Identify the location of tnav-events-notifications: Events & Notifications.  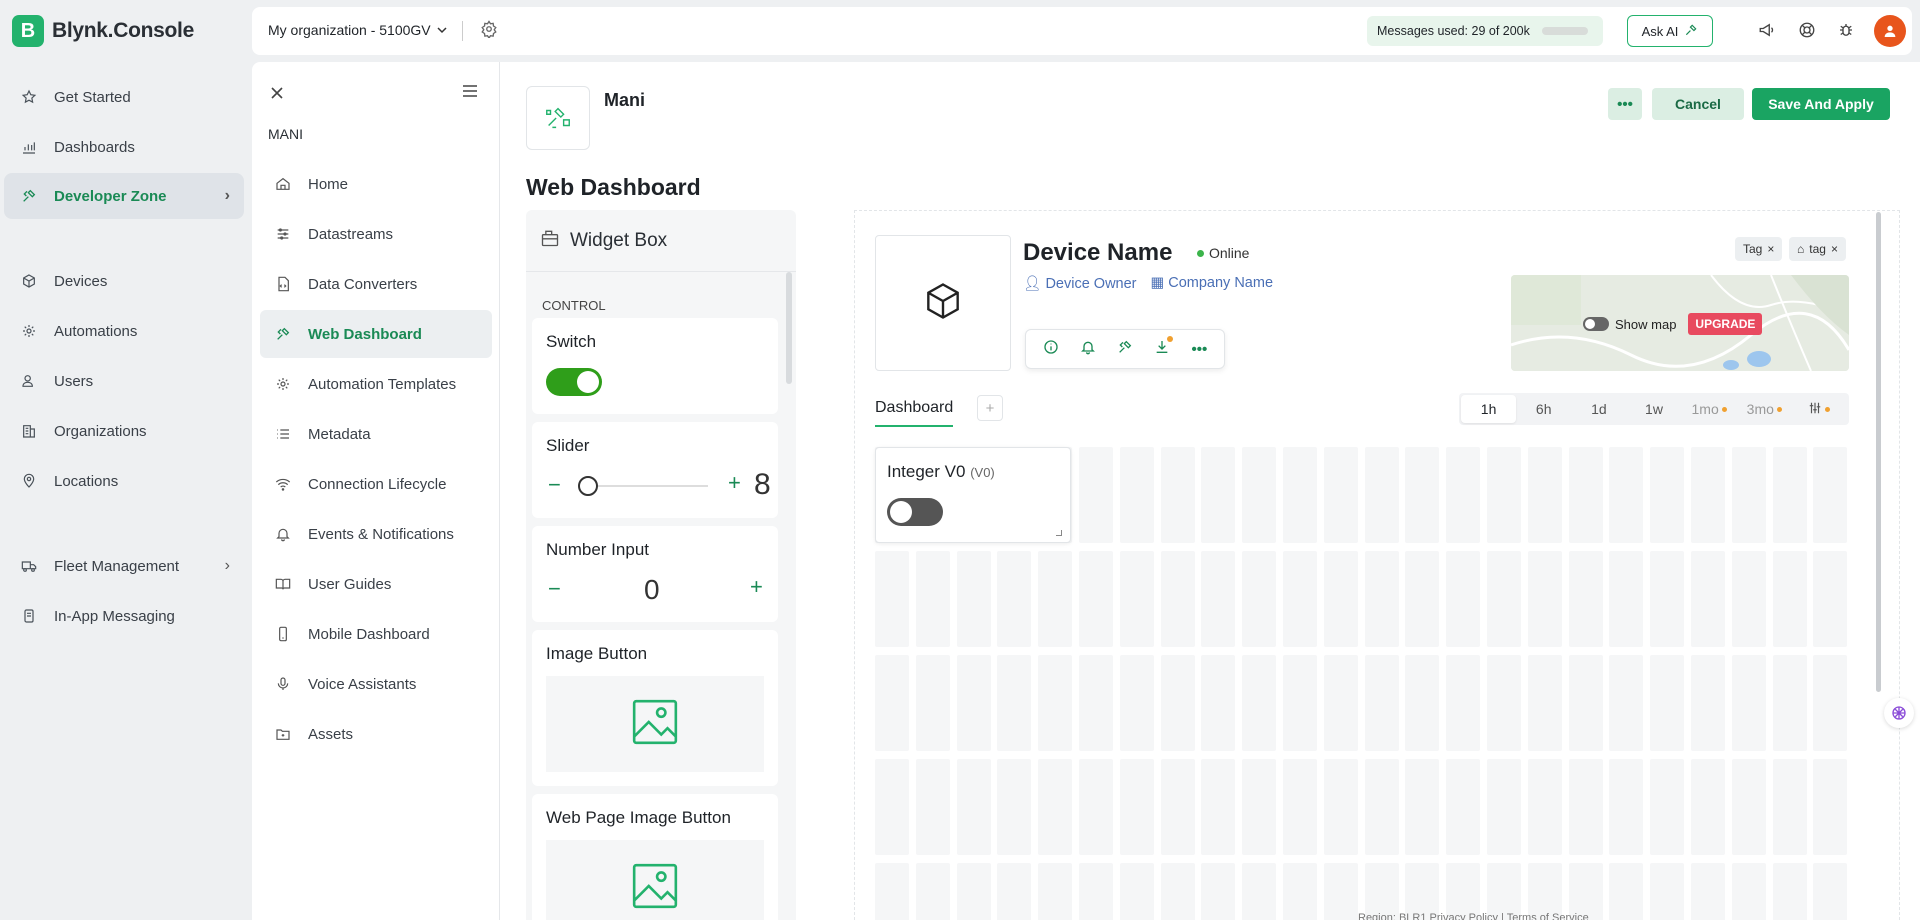
(376, 534).